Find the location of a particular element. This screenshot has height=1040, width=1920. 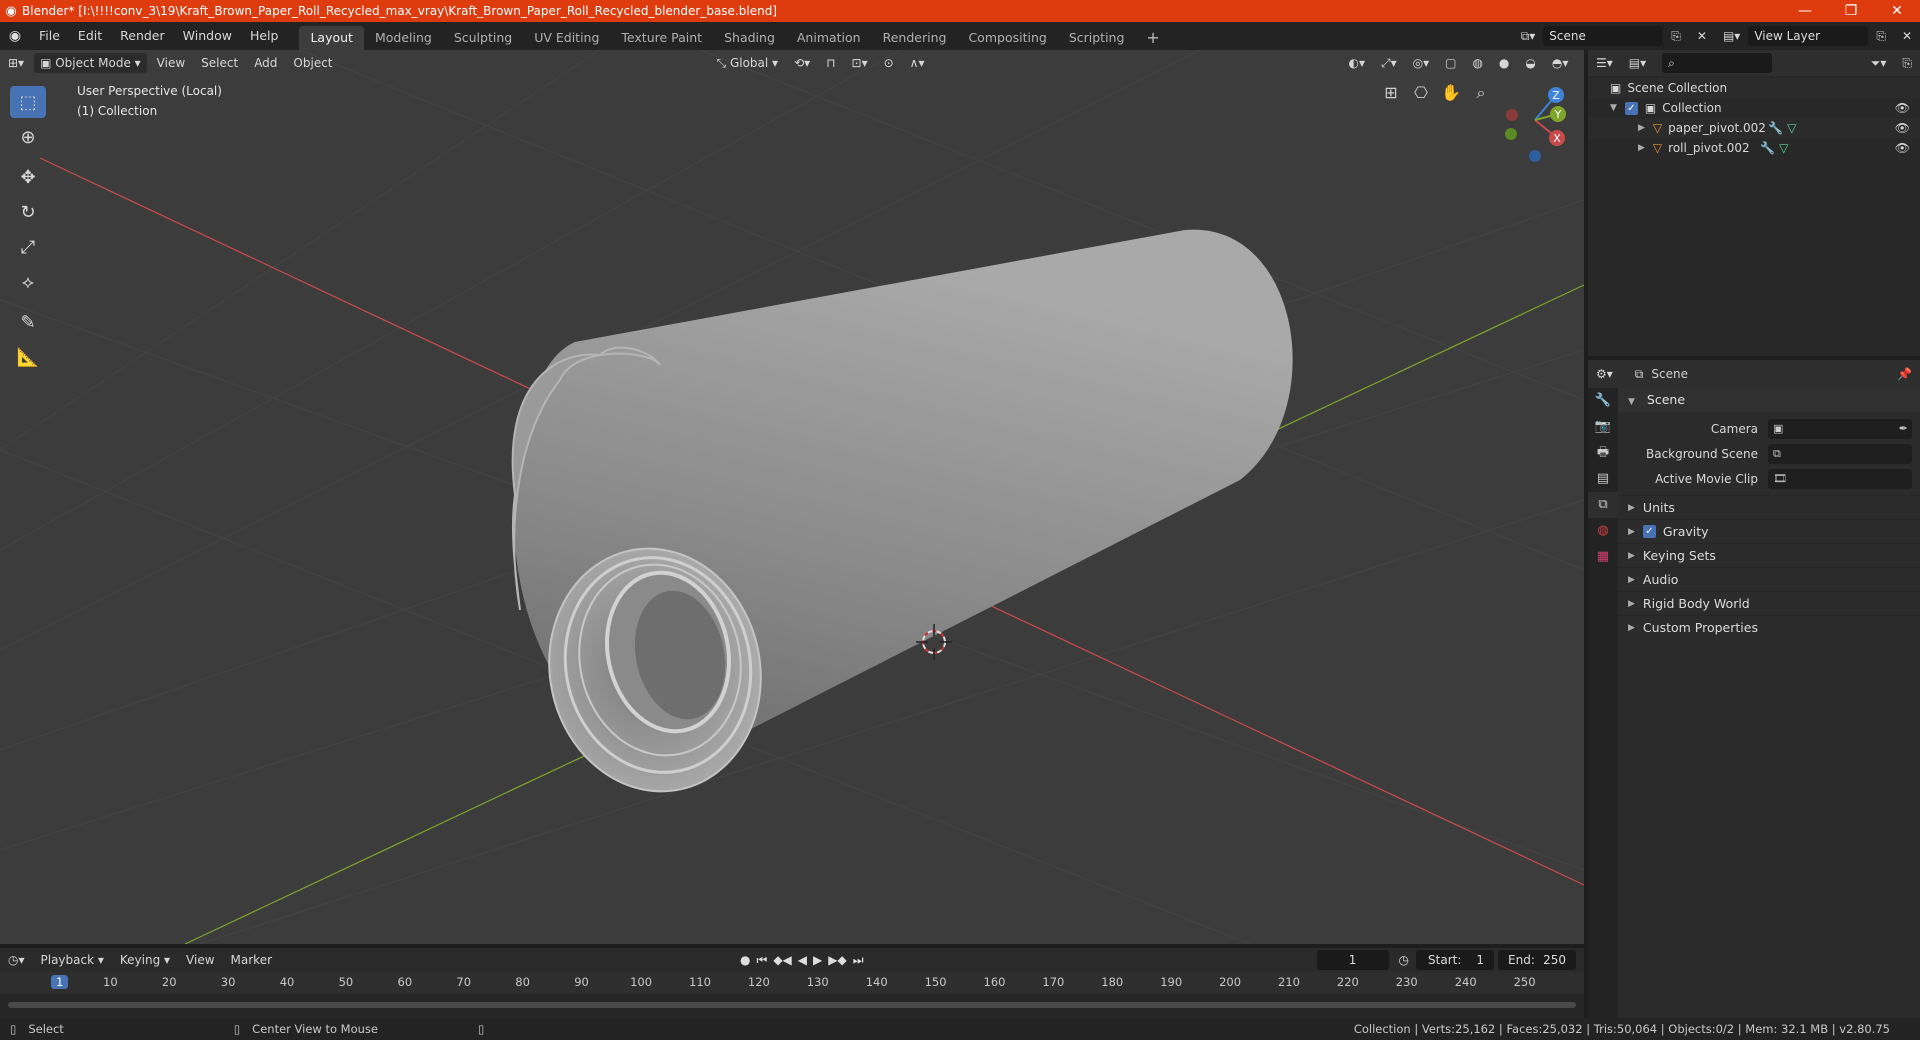

falloff-icon: ∧▾ is located at coordinates (917, 63).